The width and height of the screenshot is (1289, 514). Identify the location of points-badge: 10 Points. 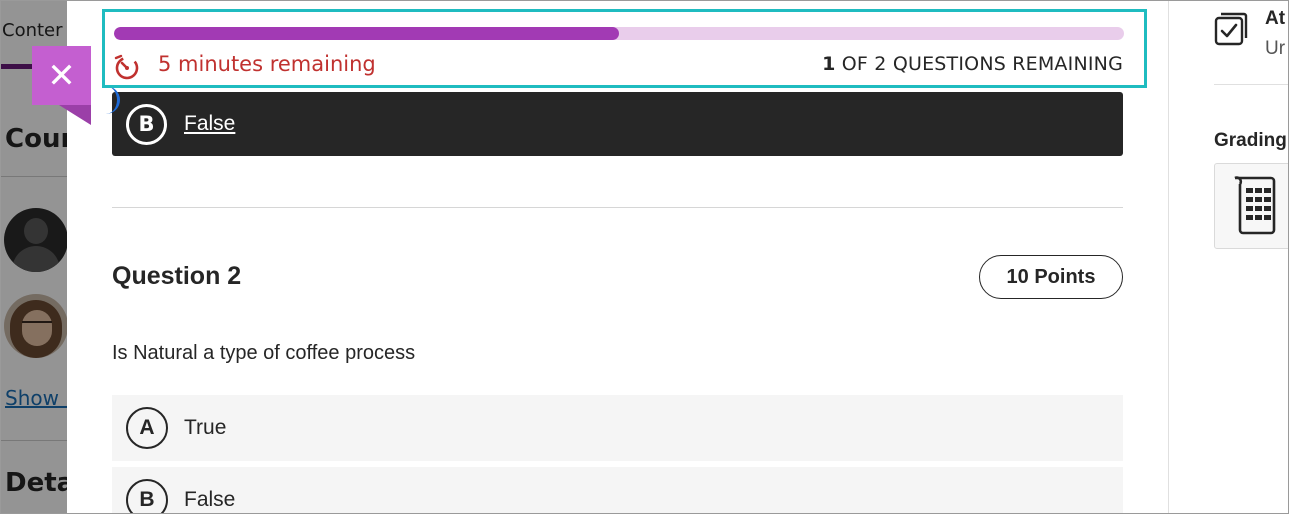
(1051, 277).